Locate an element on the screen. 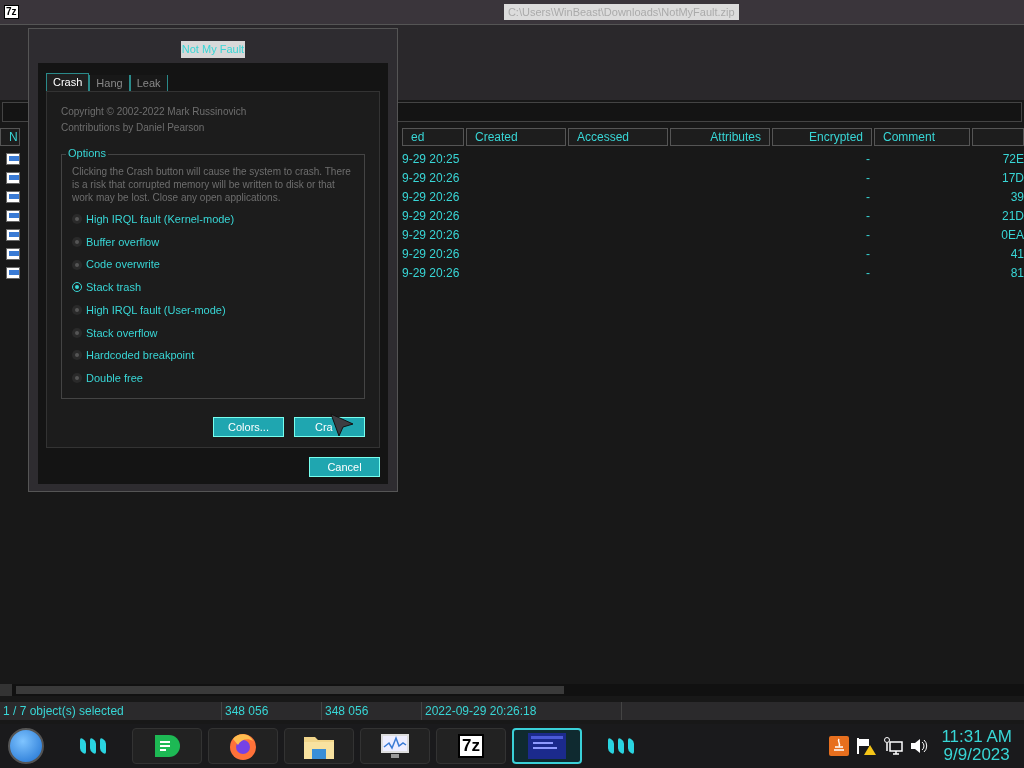 Image resolution: width=1024 pixels, height=768 pixels. window-thumbnail-icon is located at coordinates (547, 746).